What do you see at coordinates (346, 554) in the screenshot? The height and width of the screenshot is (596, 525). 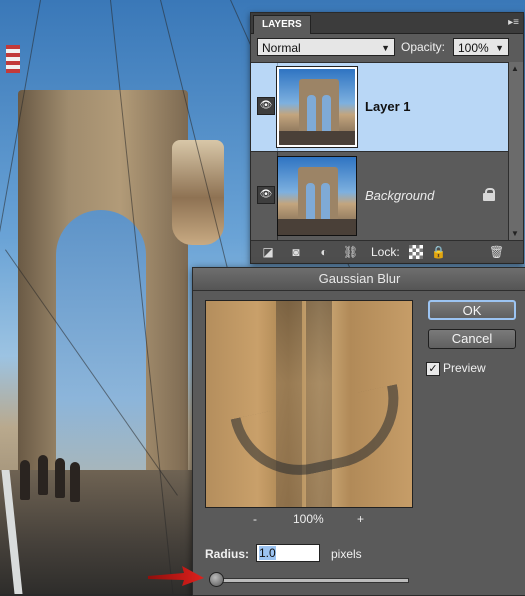 I see `radius-unit: pixels` at bounding box center [346, 554].